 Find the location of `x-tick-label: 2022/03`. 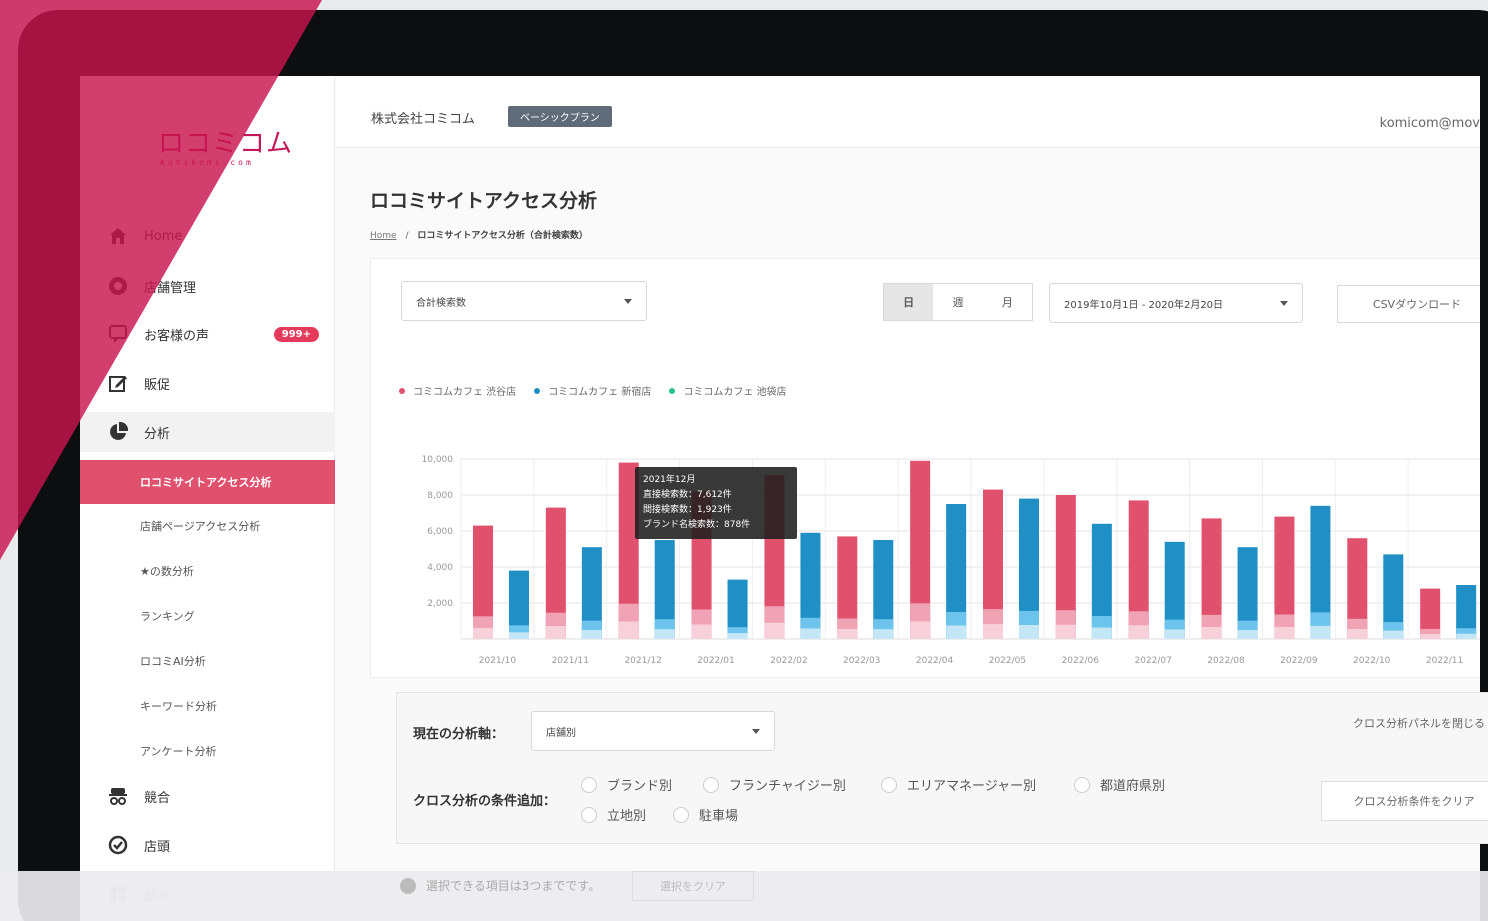

x-tick-label: 2022/03 is located at coordinates (861, 661).